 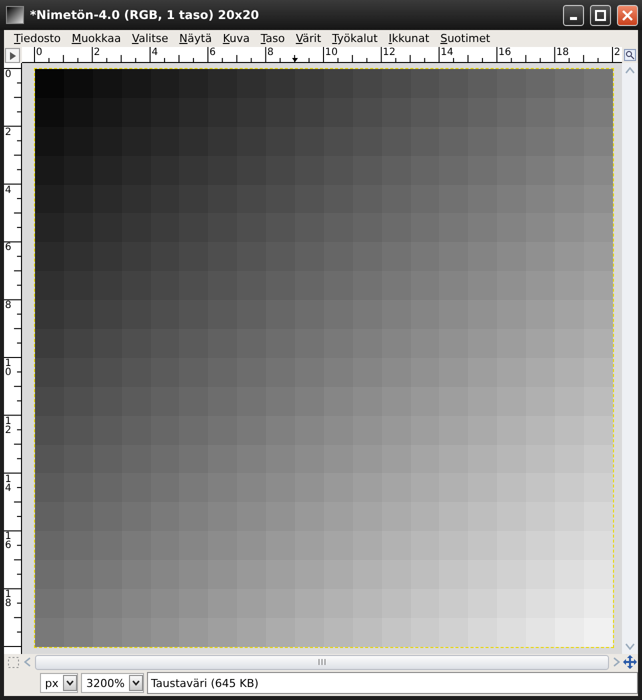 What do you see at coordinates (630, 55) in the screenshot?
I see `zoom-icon` at bounding box center [630, 55].